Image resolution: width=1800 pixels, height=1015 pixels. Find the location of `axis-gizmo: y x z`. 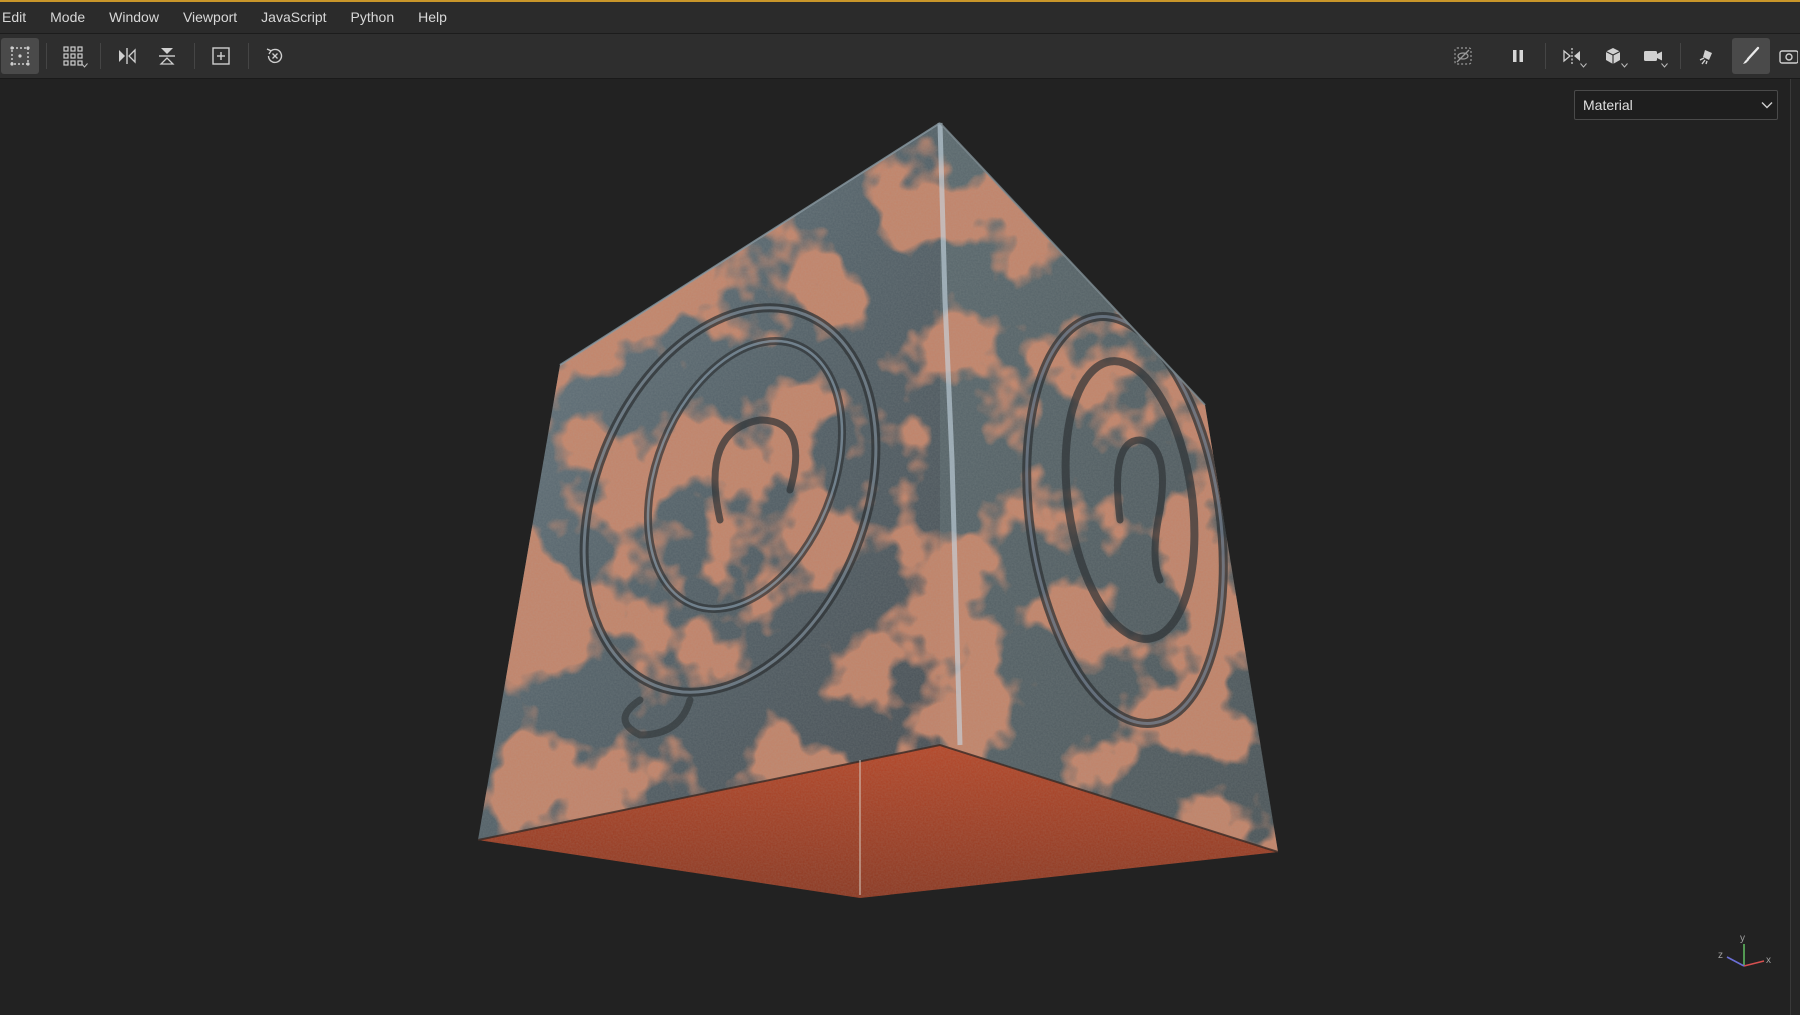

axis-gizmo: y x z is located at coordinates (1744, 950).